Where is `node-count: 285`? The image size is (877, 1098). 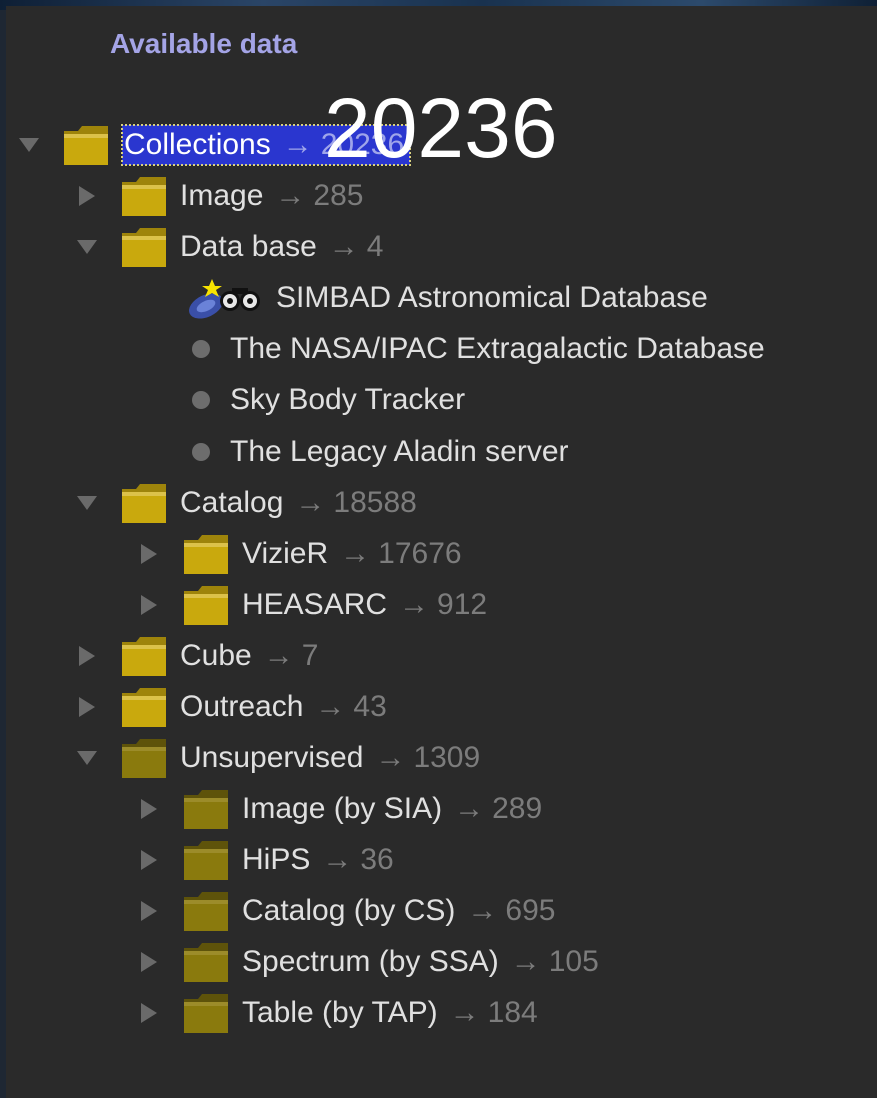
node-count: 285 is located at coordinates (338, 195).